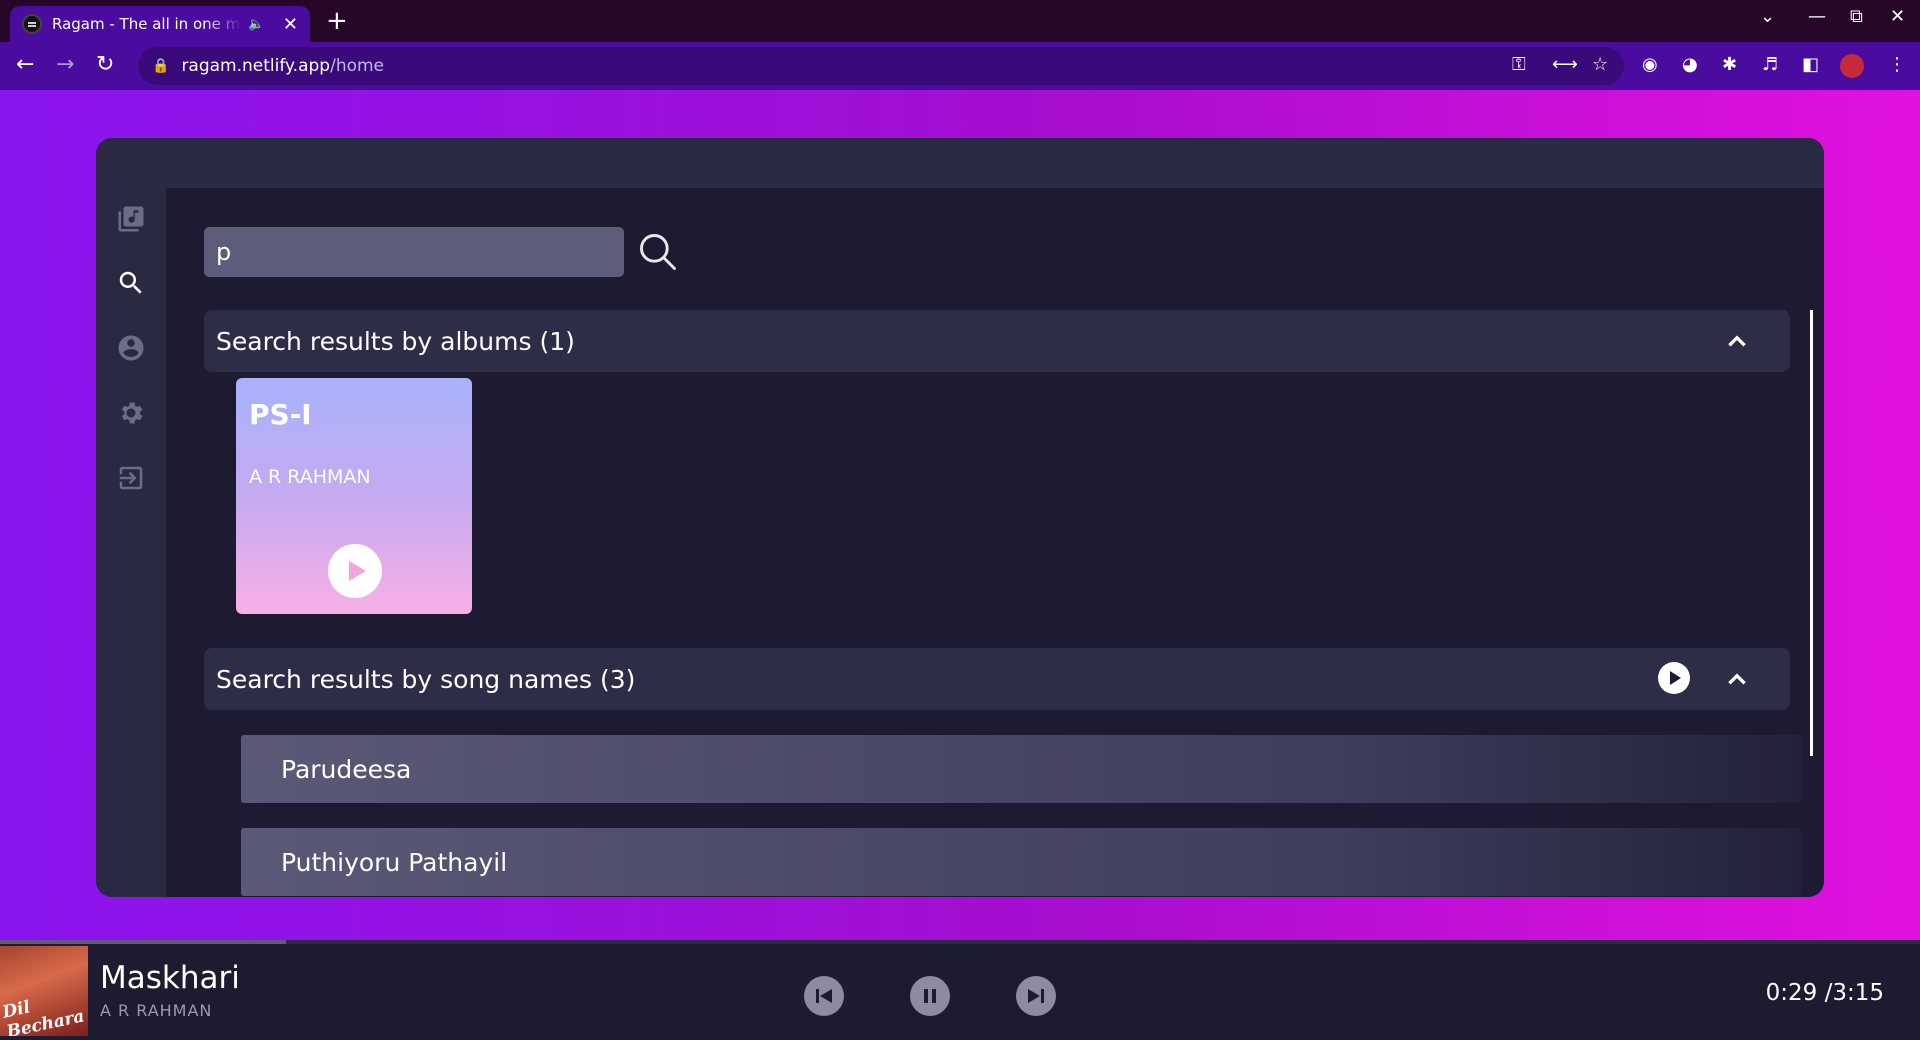 Image resolution: width=1920 pixels, height=1040 pixels. Describe the element at coordinates (1690, 64) in the screenshot. I see `extension-badge-icon: ◕` at that location.